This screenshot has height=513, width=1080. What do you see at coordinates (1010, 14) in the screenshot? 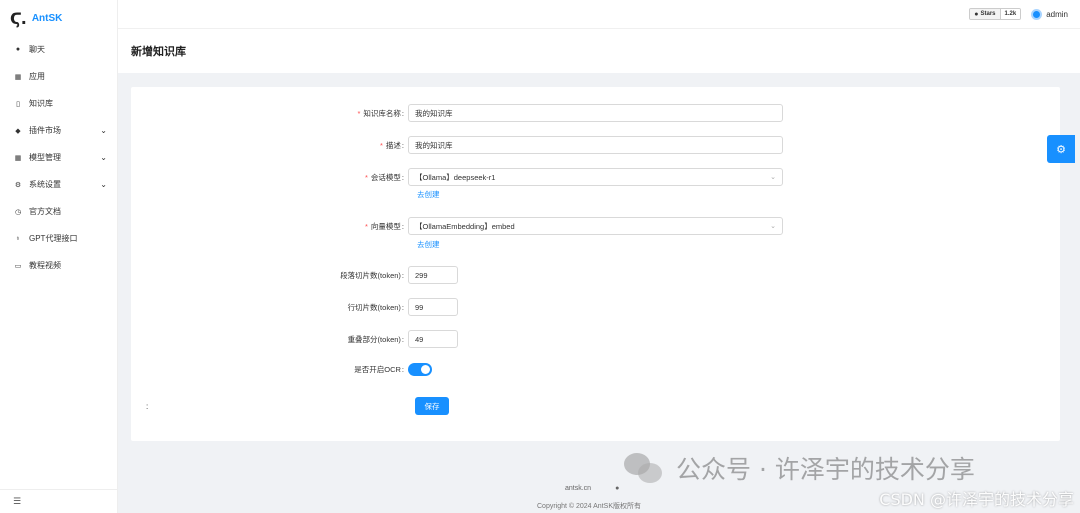
I see `github-stars-count: 1.2k` at bounding box center [1010, 14].